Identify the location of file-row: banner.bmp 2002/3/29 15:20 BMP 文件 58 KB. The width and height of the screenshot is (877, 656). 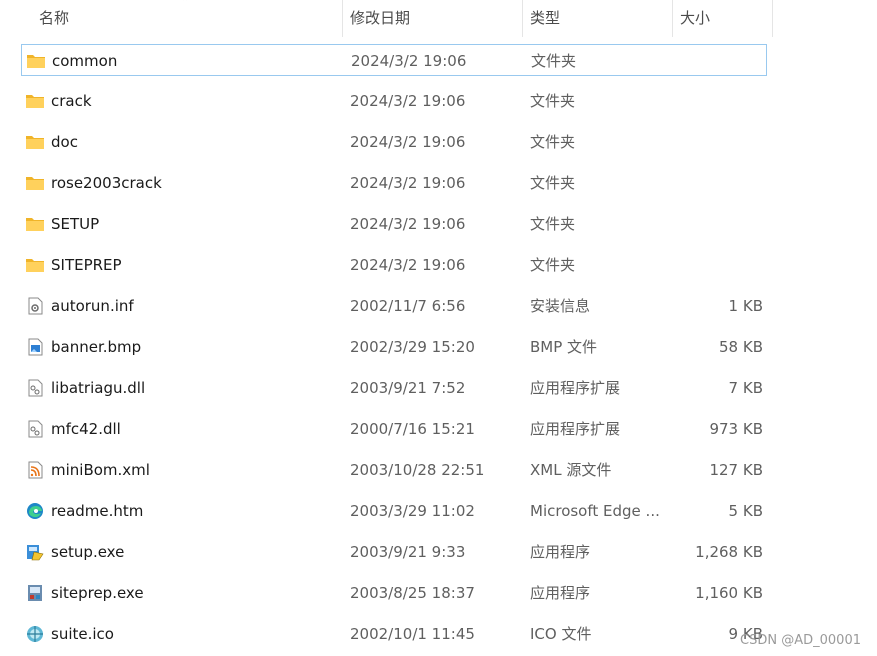
(394, 347).